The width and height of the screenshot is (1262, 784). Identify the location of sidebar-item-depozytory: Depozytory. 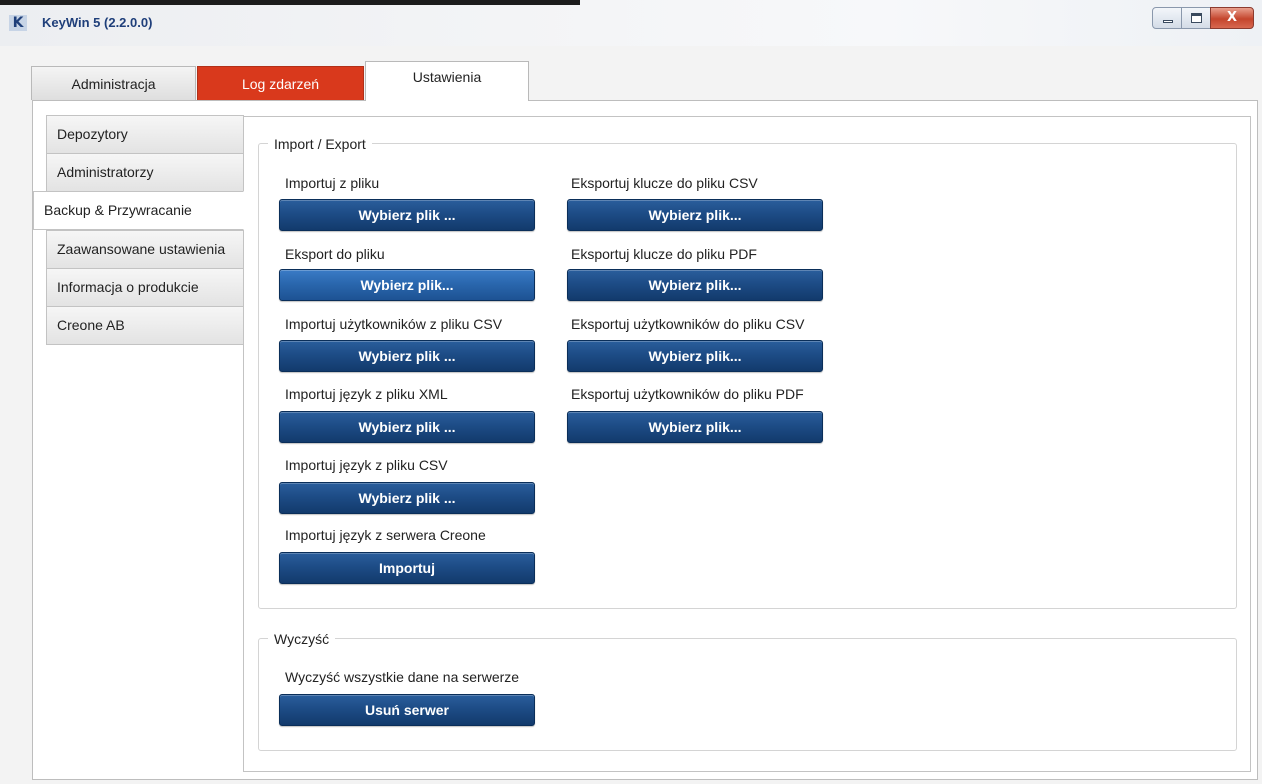
(145, 134).